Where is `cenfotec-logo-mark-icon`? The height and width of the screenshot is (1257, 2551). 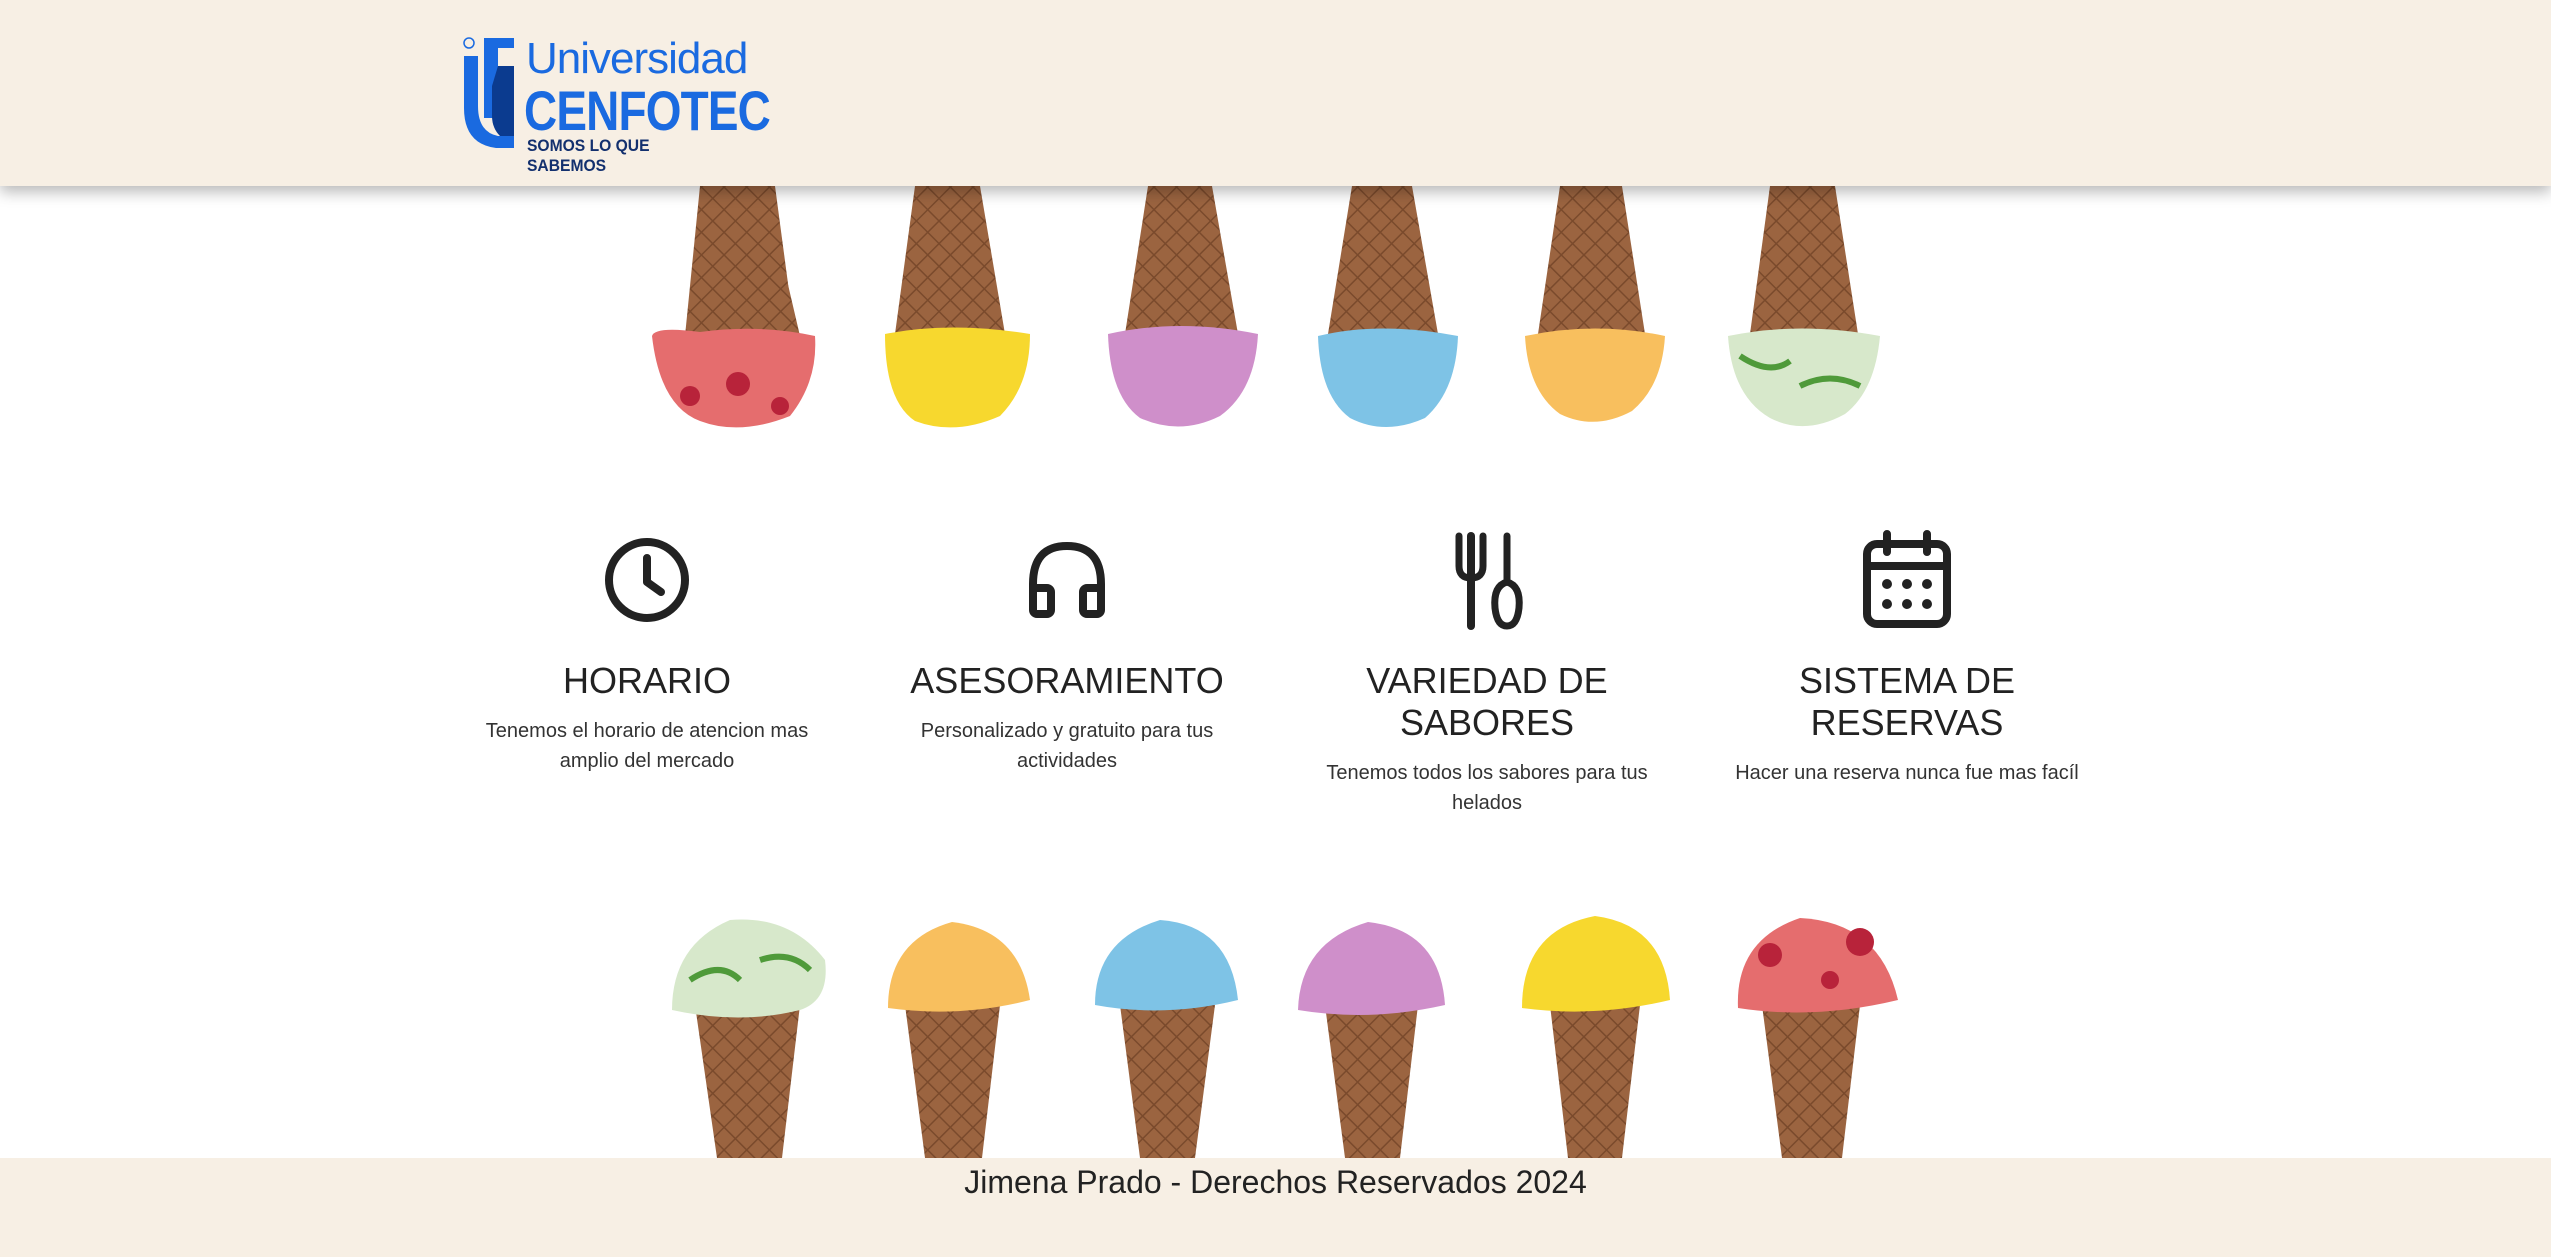 cenfotec-logo-mark-icon is located at coordinates (488, 92).